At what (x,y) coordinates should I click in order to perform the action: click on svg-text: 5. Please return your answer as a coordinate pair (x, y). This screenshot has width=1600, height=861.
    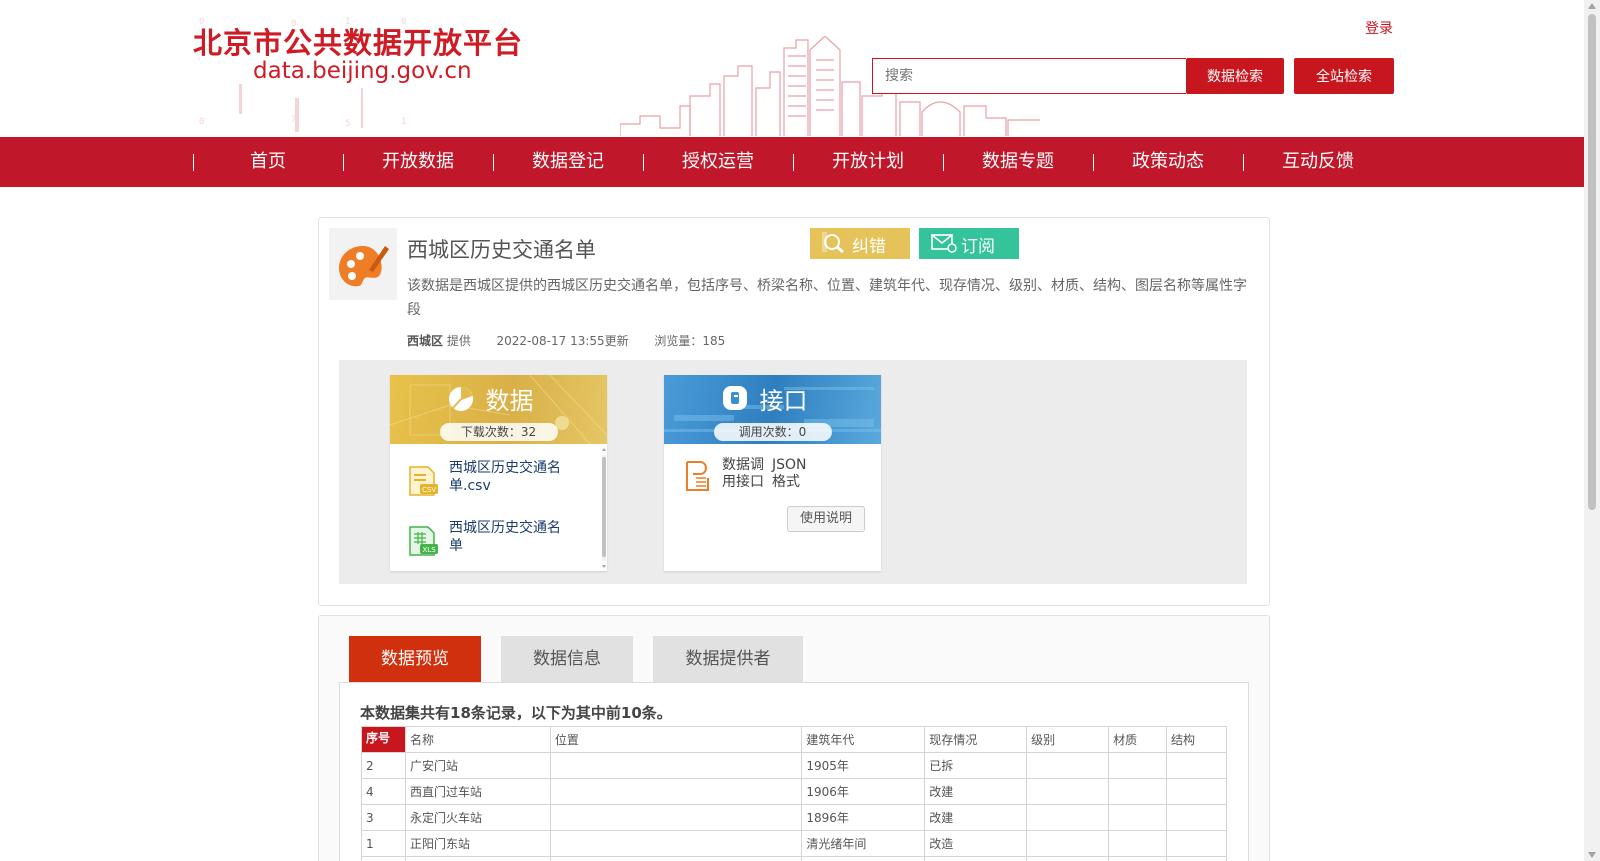
    Looking at the image, I should click on (347, 124).